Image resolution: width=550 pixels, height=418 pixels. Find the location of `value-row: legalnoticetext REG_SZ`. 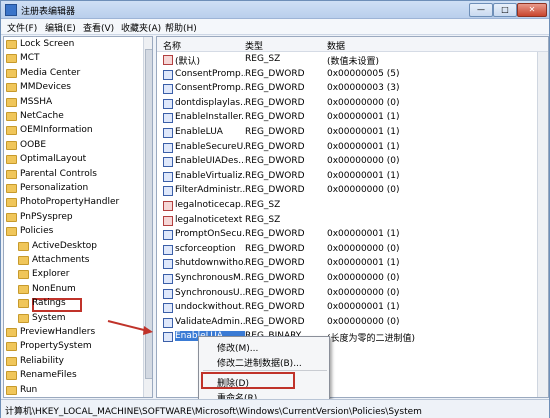

value-row: legalnoticetext REG_SZ is located at coordinates (352, 221).